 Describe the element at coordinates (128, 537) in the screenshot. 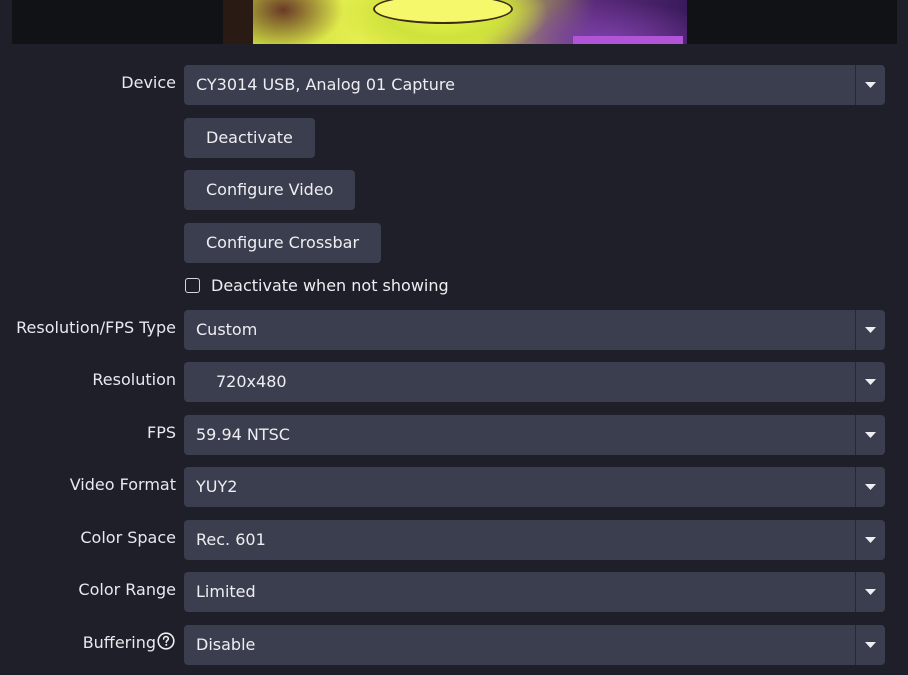

I see `color-space-label: Color Space` at that location.